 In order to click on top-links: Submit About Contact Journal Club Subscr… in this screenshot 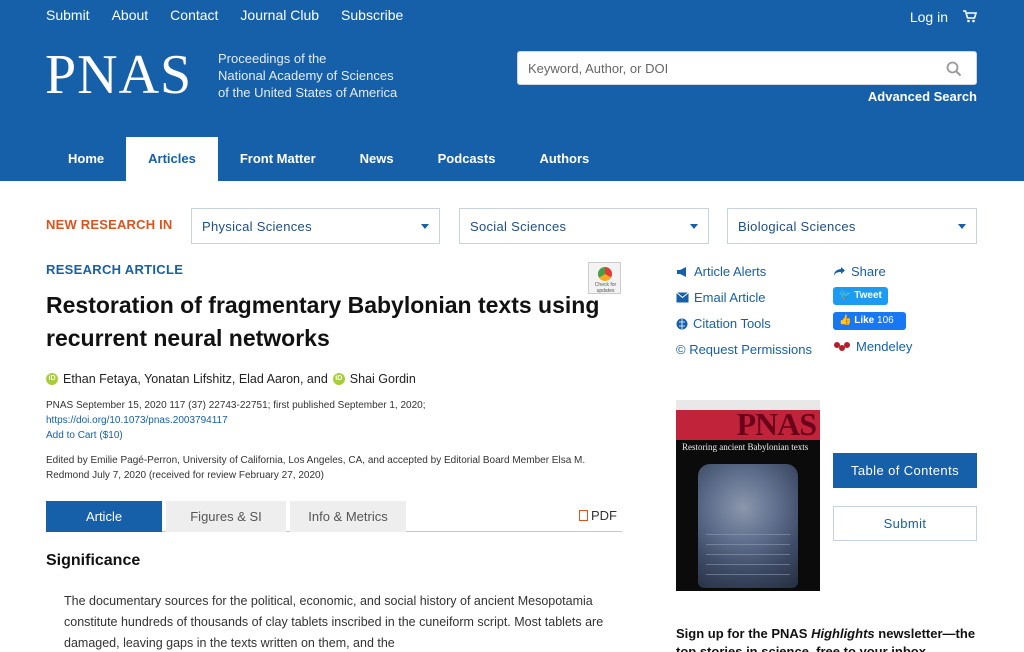, I will do `click(235, 15)`.